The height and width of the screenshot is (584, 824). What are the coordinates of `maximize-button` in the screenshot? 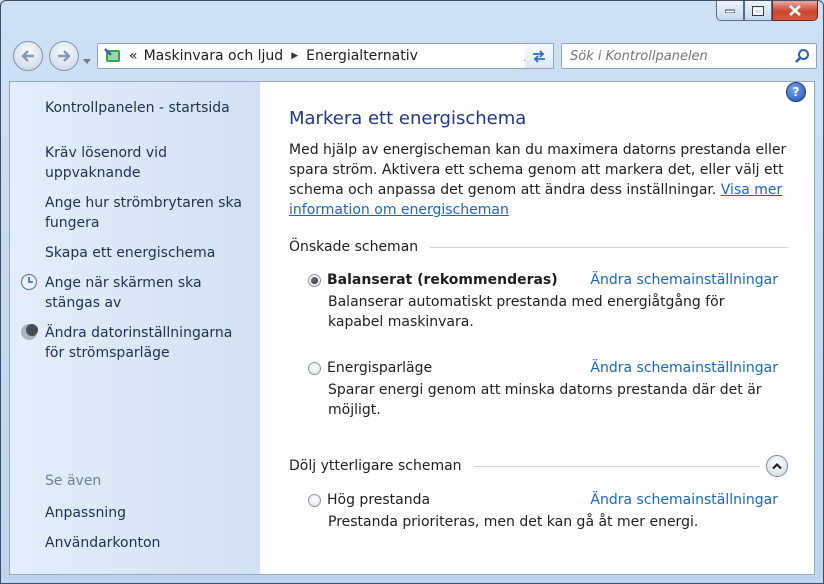 It's located at (758, 11).